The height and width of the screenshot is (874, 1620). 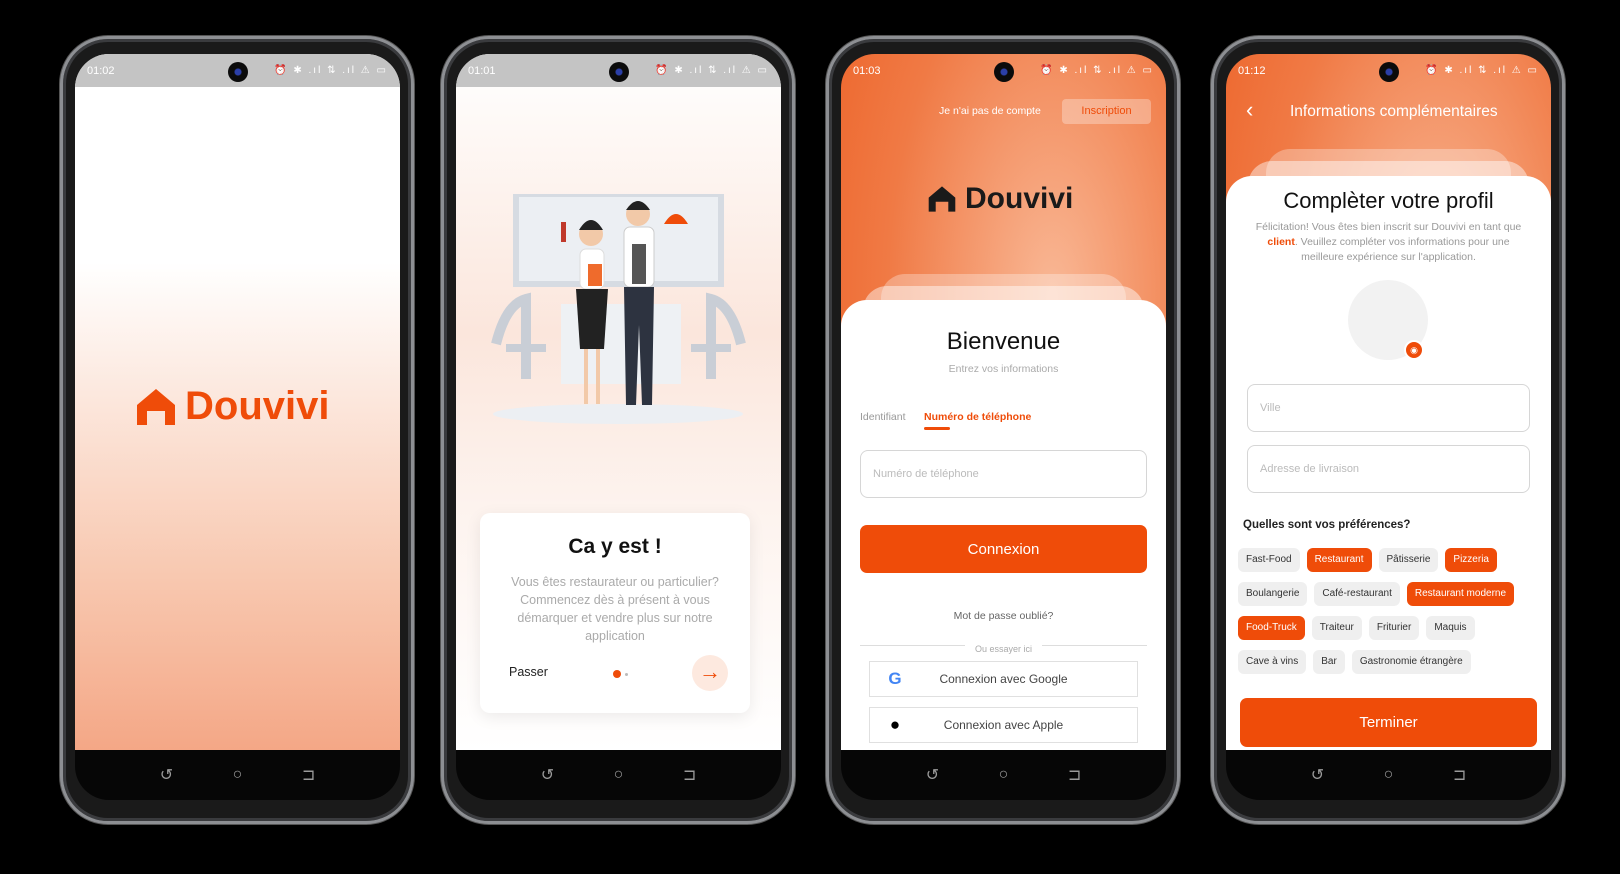 I want to click on page-dot, so click(x=626, y=674).